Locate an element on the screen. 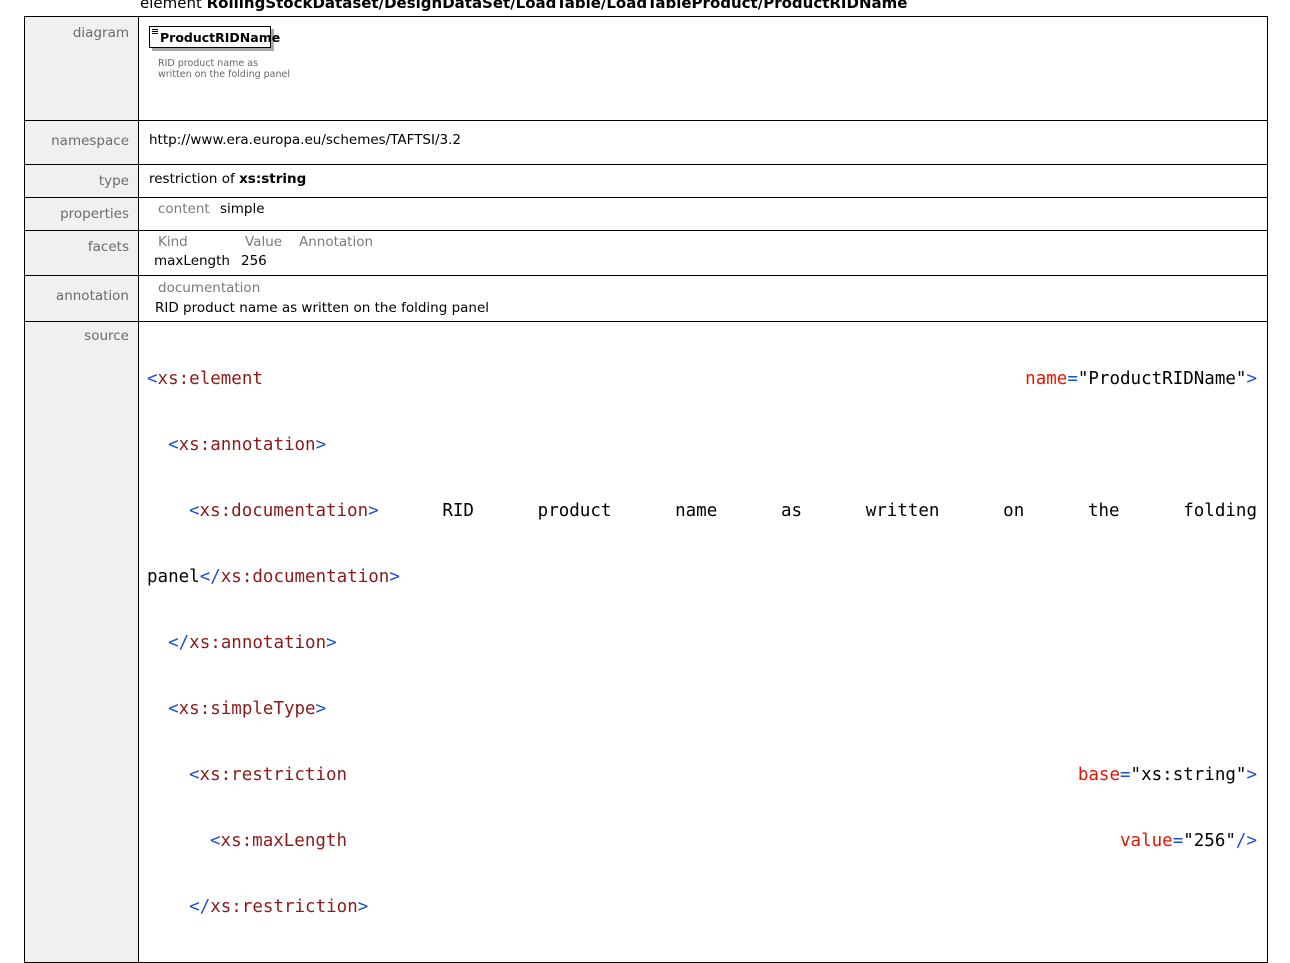 Image resolution: width=1290 pixels, height=963 pixels. src-annotation-close: </xs:annotation> is located at coordinates (252, 643).